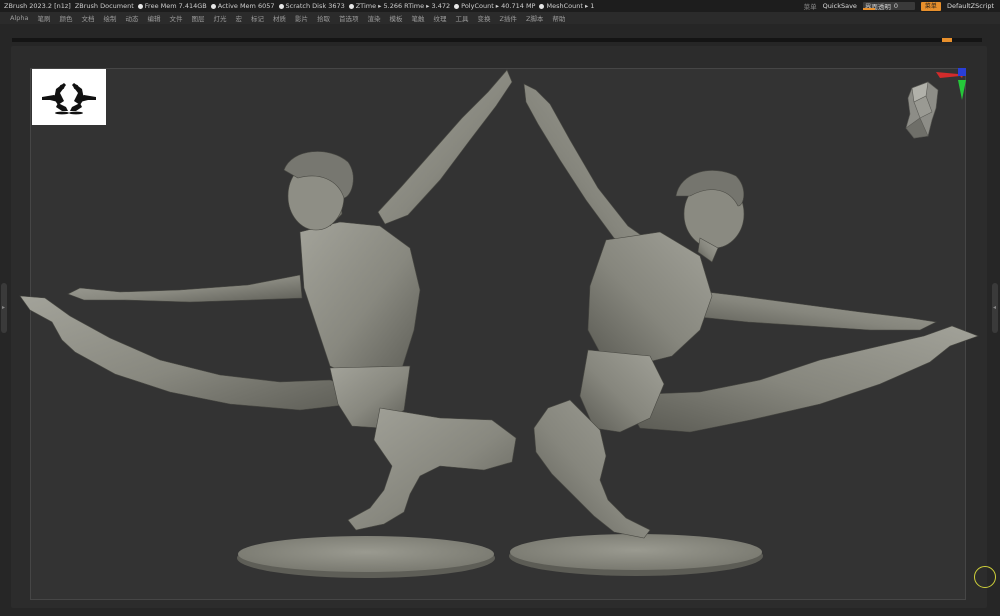 Image resolution: width=1000 pixels, height=616 pixels. What do you see at coordinates (366, 557) in the screenshot?
I see `base-left` at bounding box center [366, 557].